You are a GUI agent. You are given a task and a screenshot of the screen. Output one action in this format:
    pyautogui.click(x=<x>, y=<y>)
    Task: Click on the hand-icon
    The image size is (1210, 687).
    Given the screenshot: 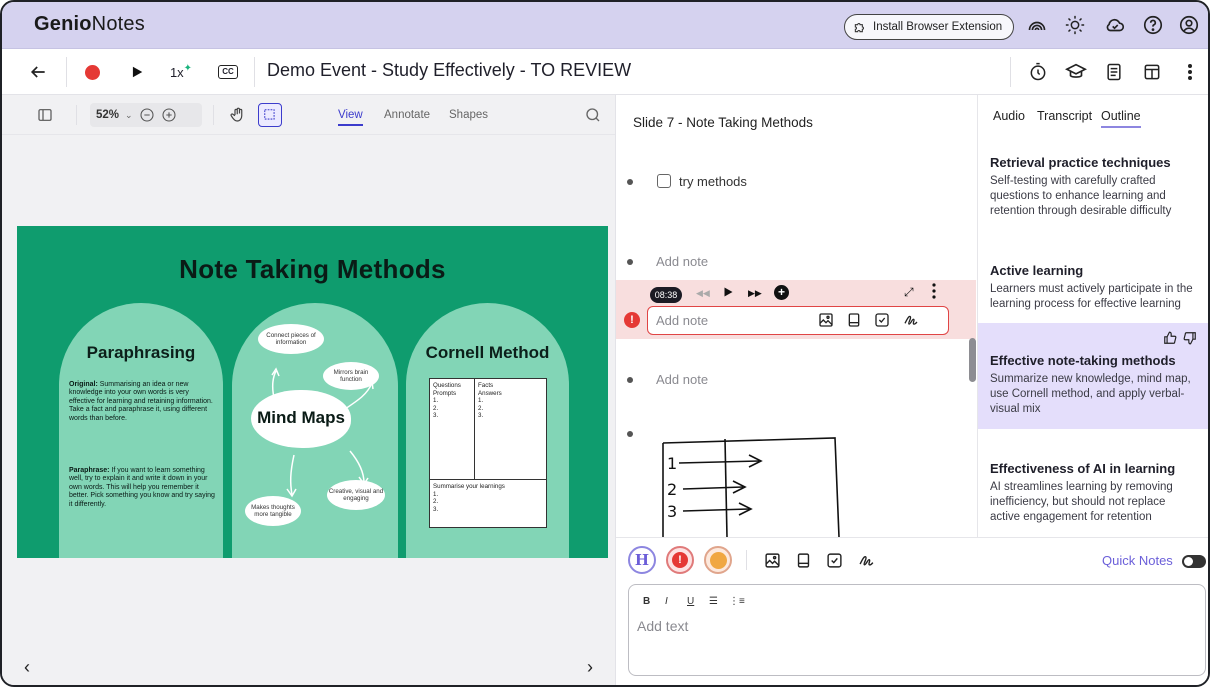 What is the action you would take?
    pyautogui.click(x=238, y=115)
    